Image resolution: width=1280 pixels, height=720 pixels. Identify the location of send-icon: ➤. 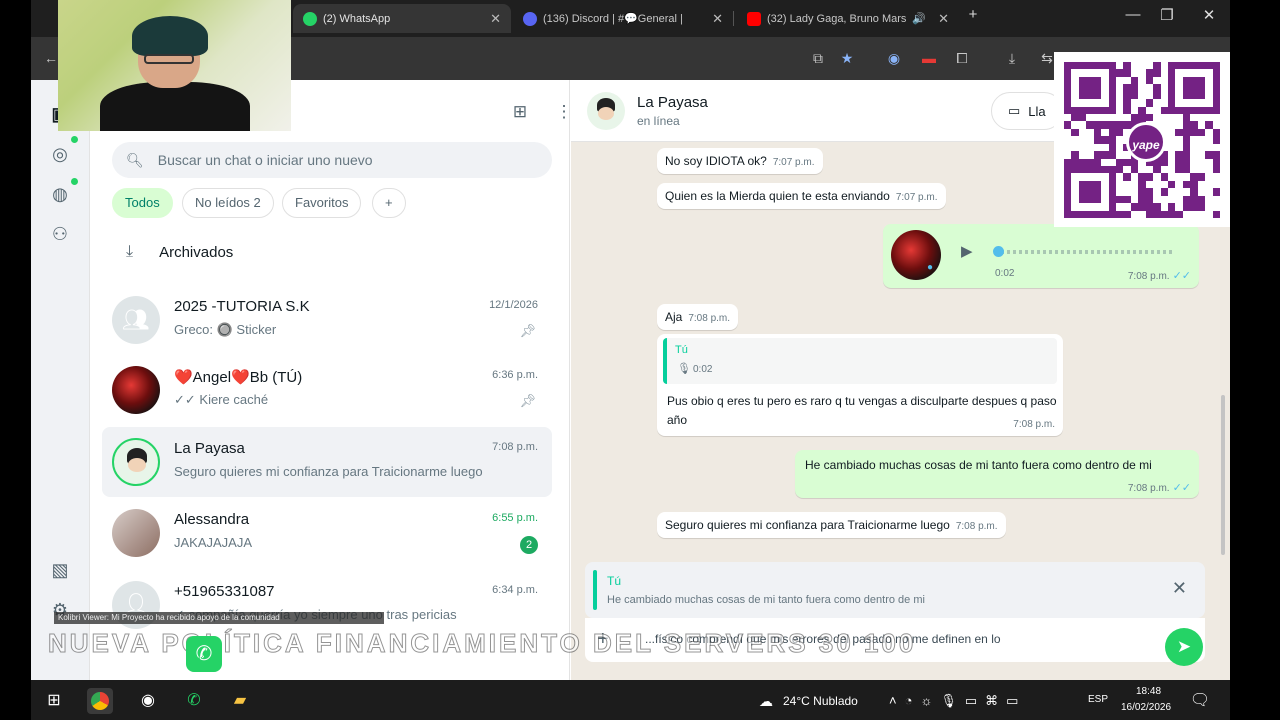
(1184, 646).